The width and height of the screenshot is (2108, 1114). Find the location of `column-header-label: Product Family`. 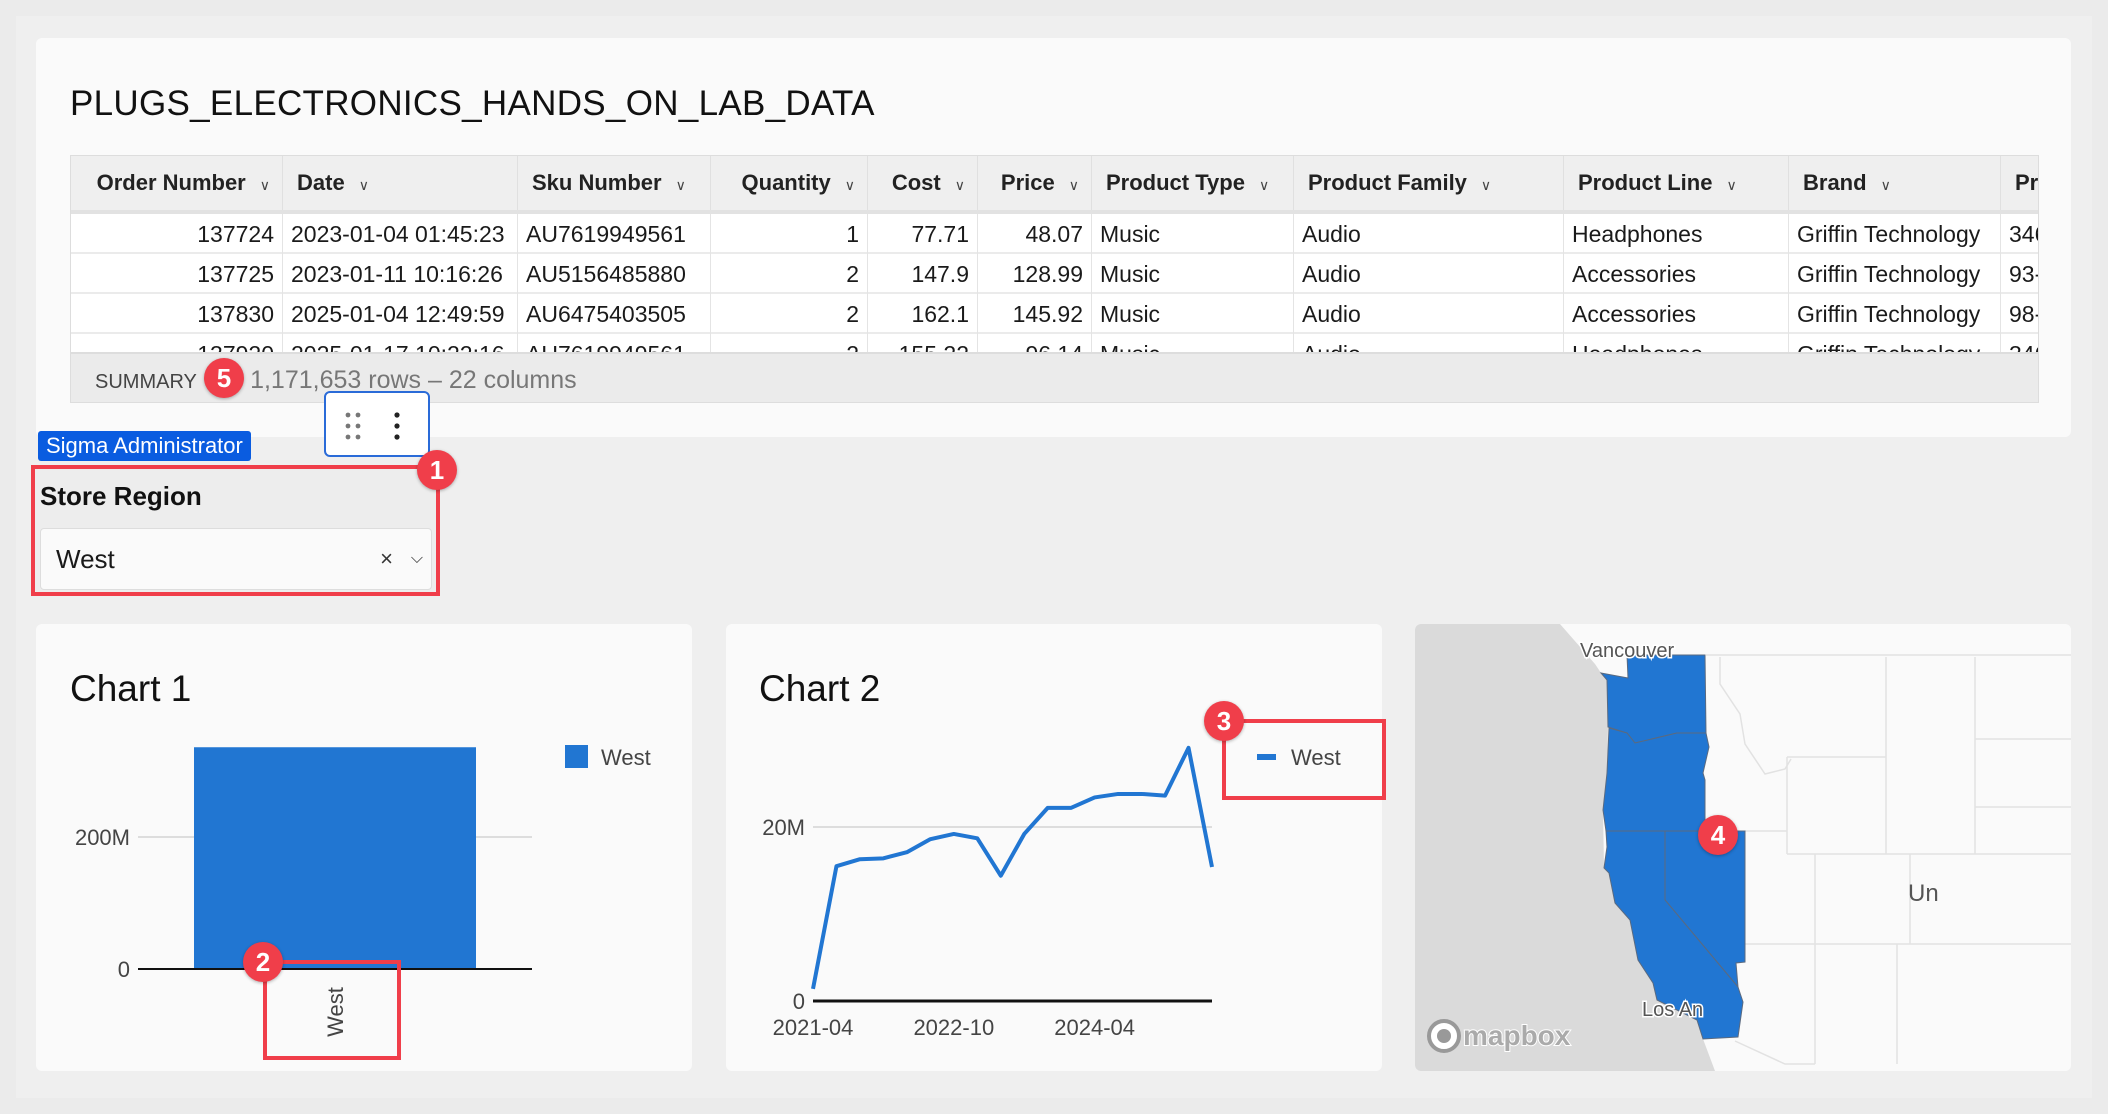

column-header-label: Product Family is located at coordinates (1387, 182).